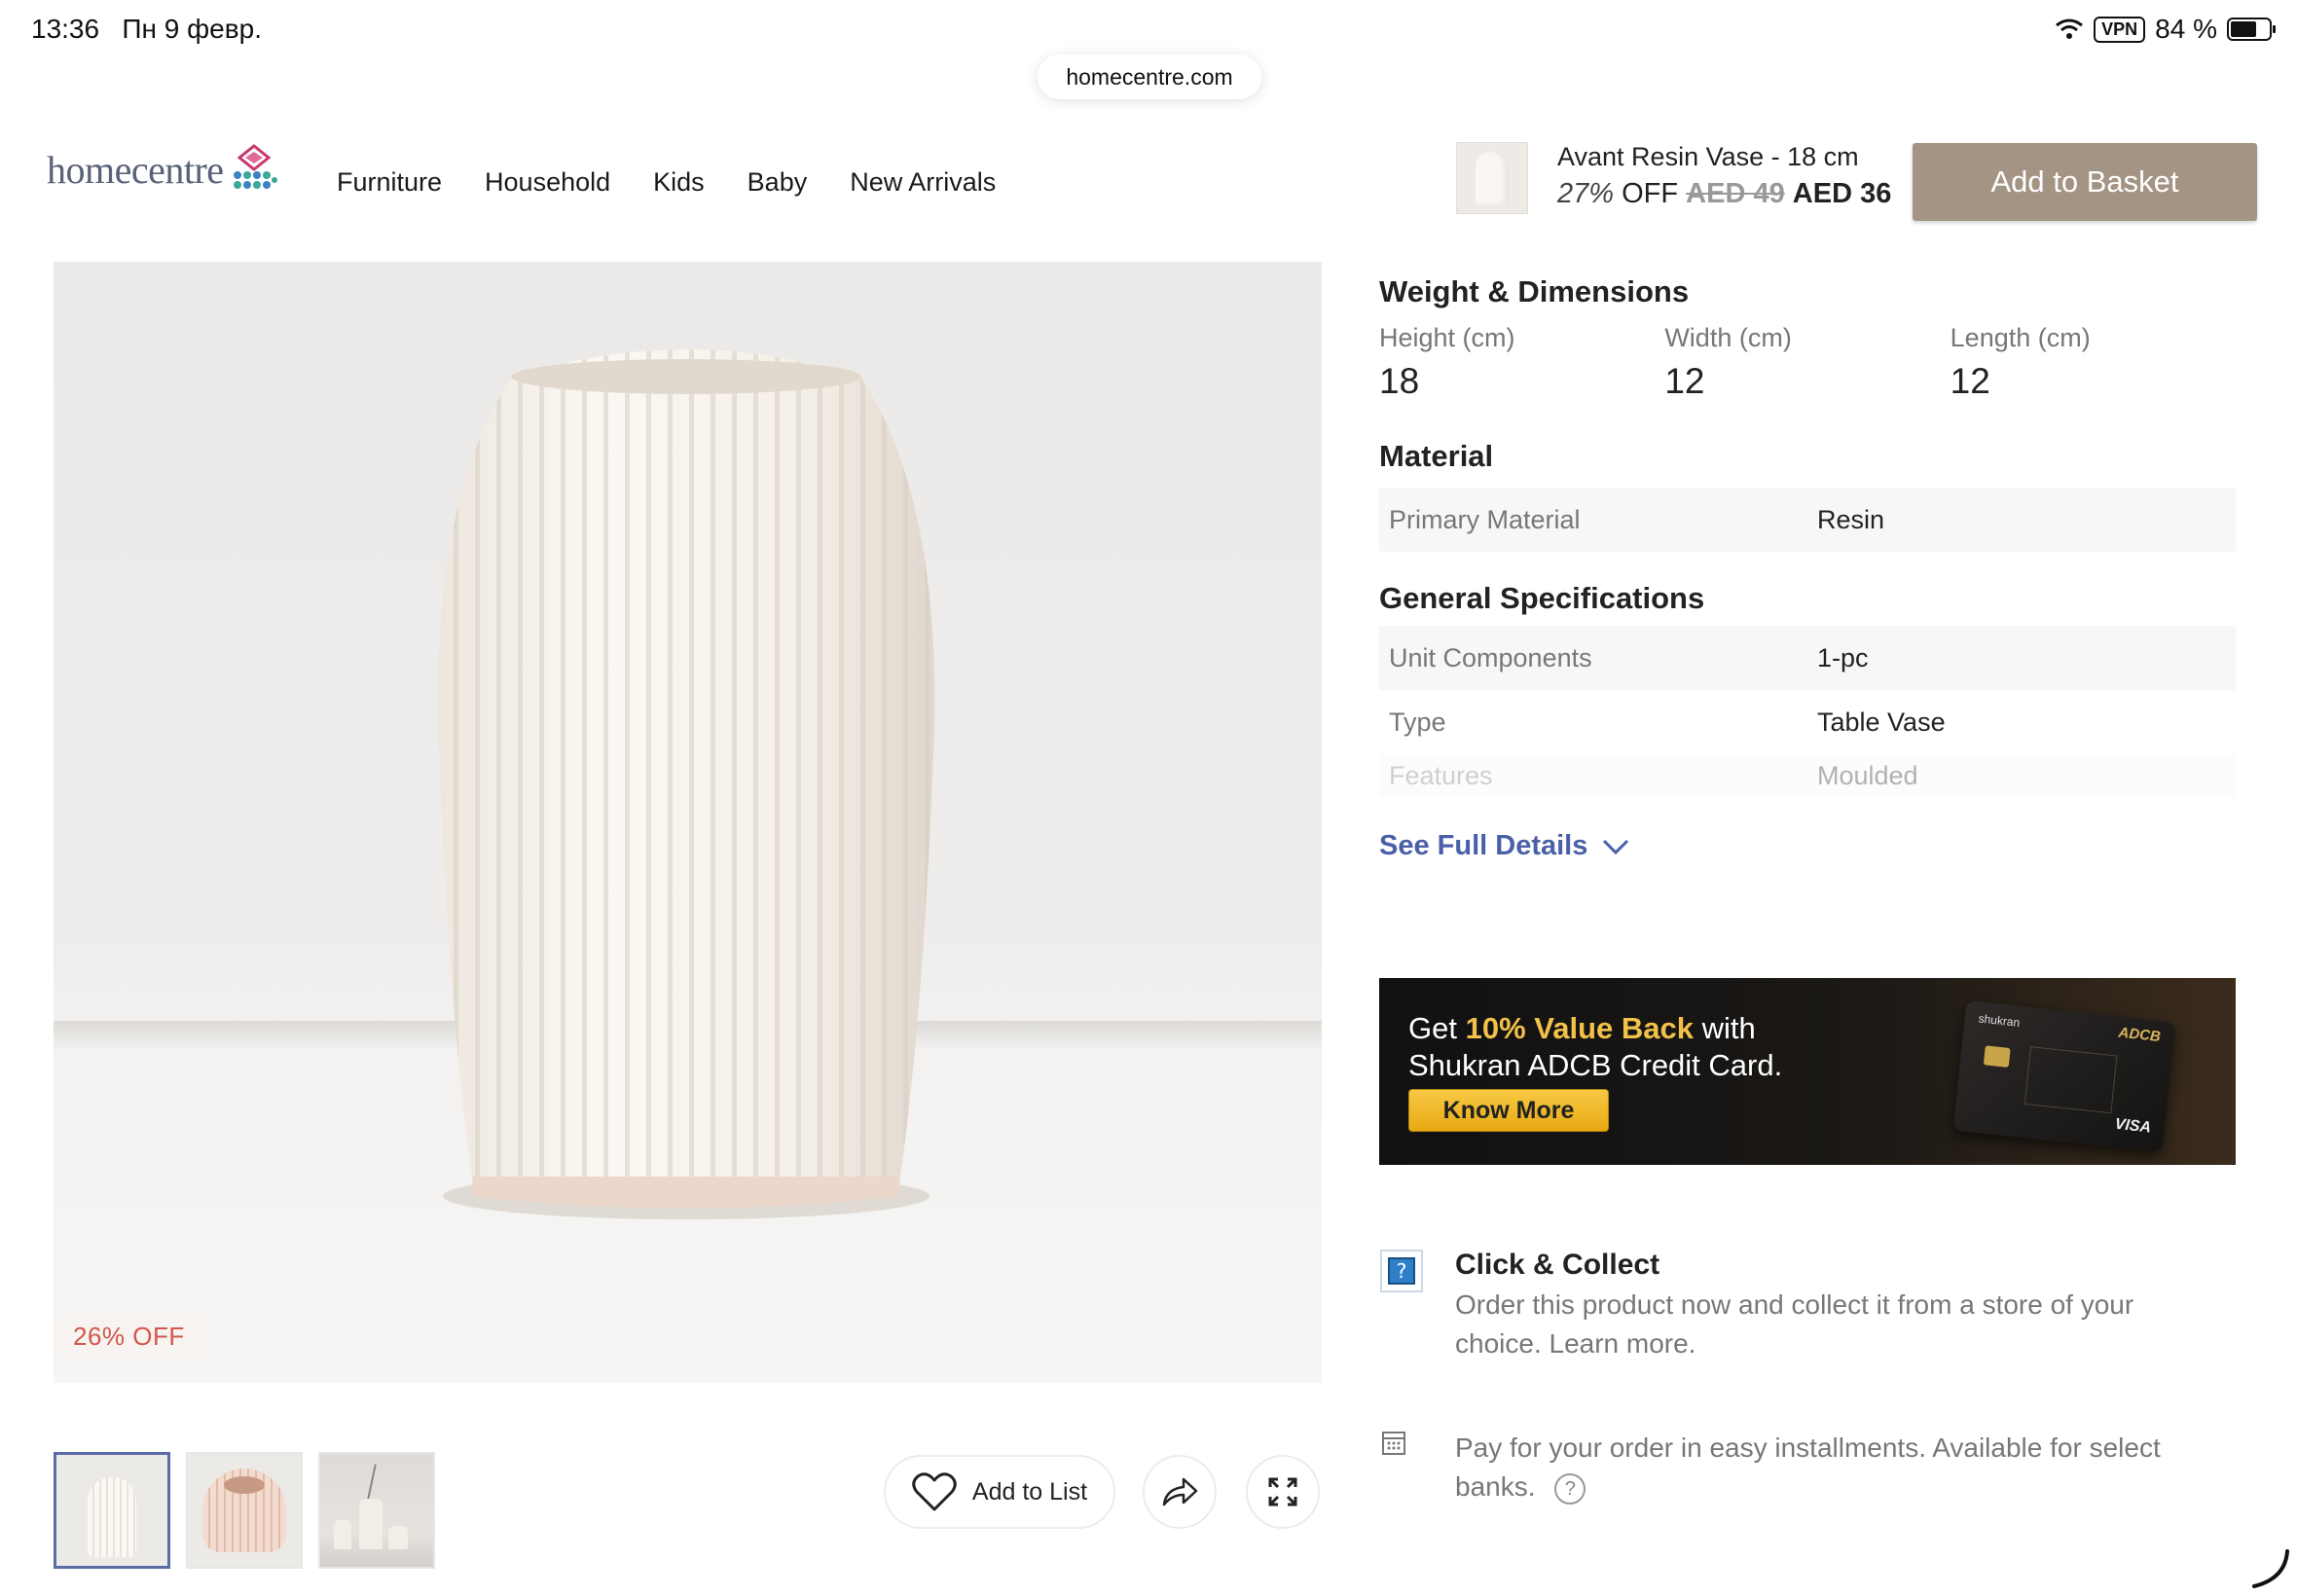 This screenshot has height=1596, width=2297. What do you see at coordinates (1807, 775) in the screenshot?
I see `table-row: Features Moulded` at bounding box center [1807, 775].